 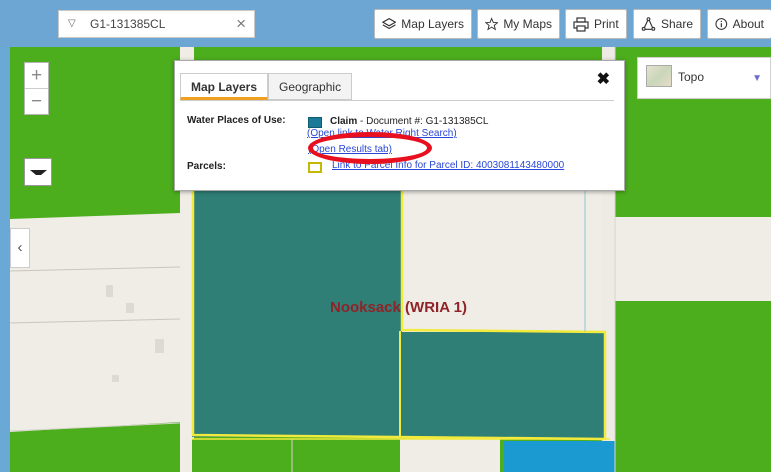 I want to click on star-icon, so click(x=492, y=24).